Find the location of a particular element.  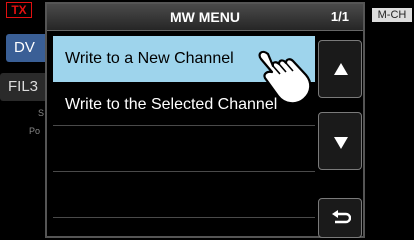

back-button is located at coordinates (340, 218).